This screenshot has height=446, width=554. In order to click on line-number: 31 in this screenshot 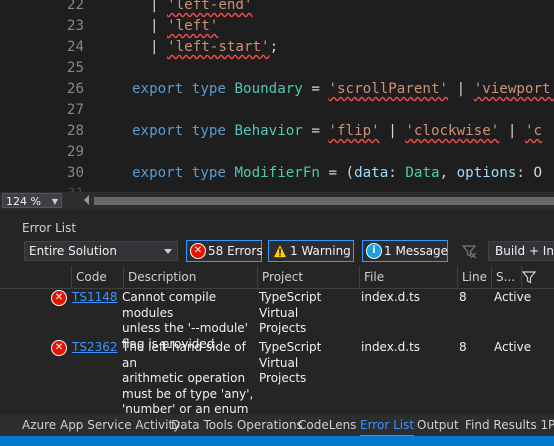, I will do `click(42, 188)`.